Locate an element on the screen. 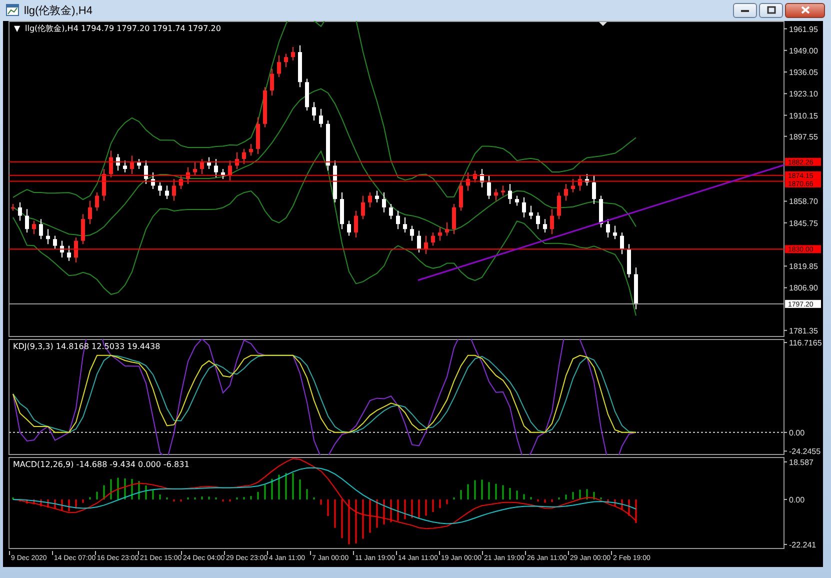  window-title: llg(伦敦金),H4 is located at coordinates (59, 11).